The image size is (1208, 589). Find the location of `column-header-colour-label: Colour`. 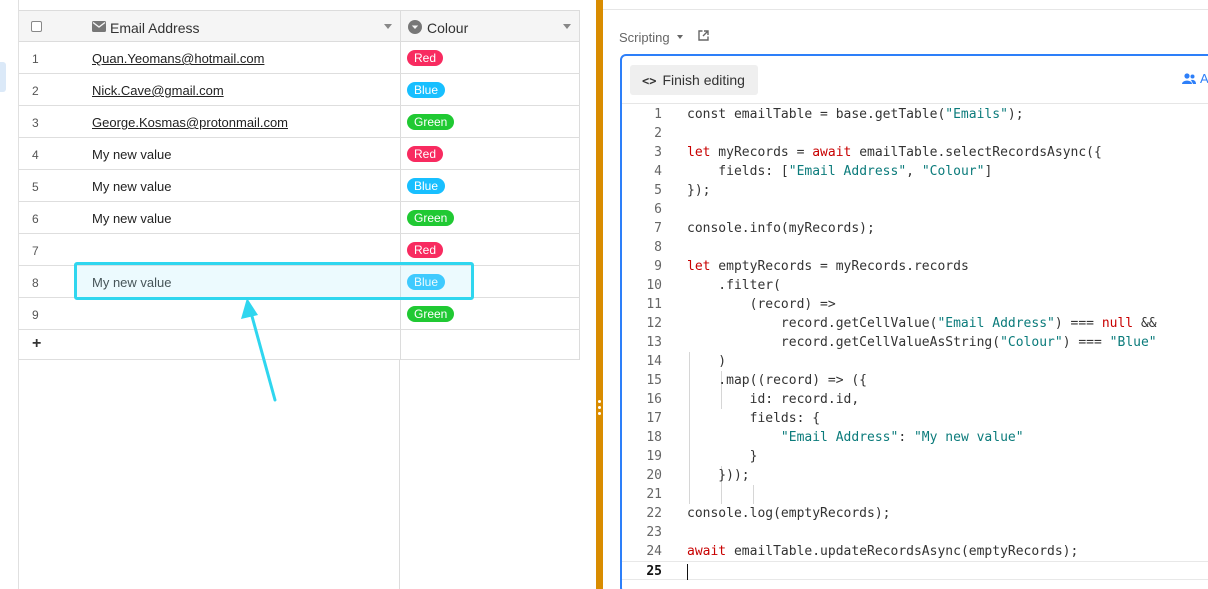

column-header-colour-label: Colour is located at coordinates (448, 28).